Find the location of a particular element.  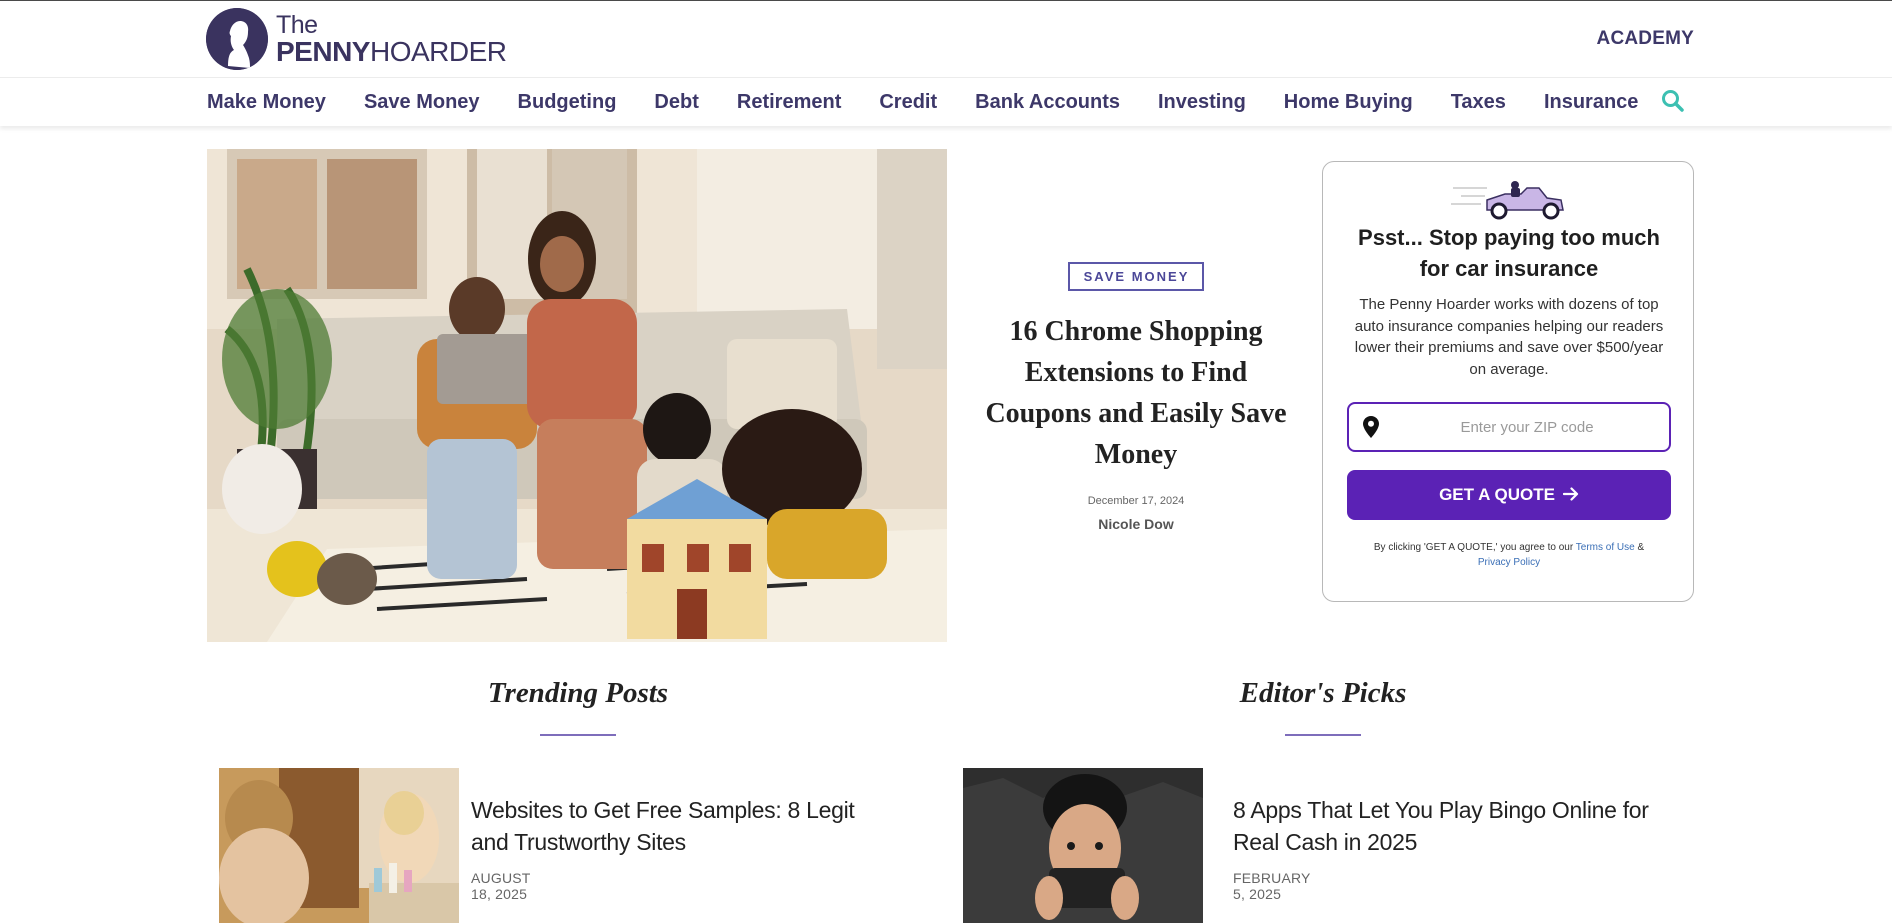

terms-of-use-link: Terms of Use is located at coordinates (1605, 547).